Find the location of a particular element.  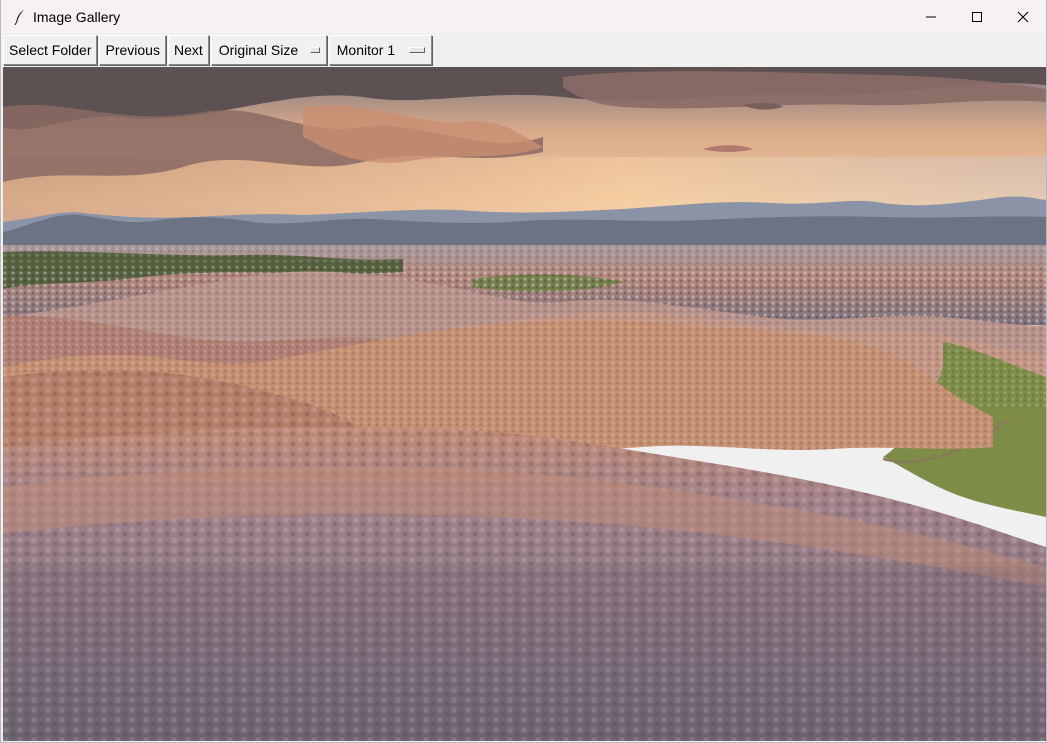

minimize-button is located at coordinates (931, 16).